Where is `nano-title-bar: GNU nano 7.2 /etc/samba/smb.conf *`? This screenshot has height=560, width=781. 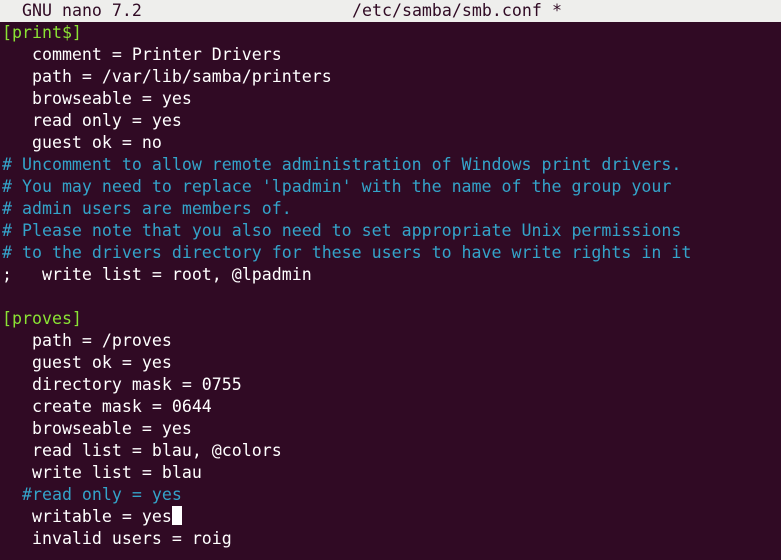
nano-title-bar: GNU nano 7.2 /etc/samba/smb.conf * is located at coordinates (390, 11).